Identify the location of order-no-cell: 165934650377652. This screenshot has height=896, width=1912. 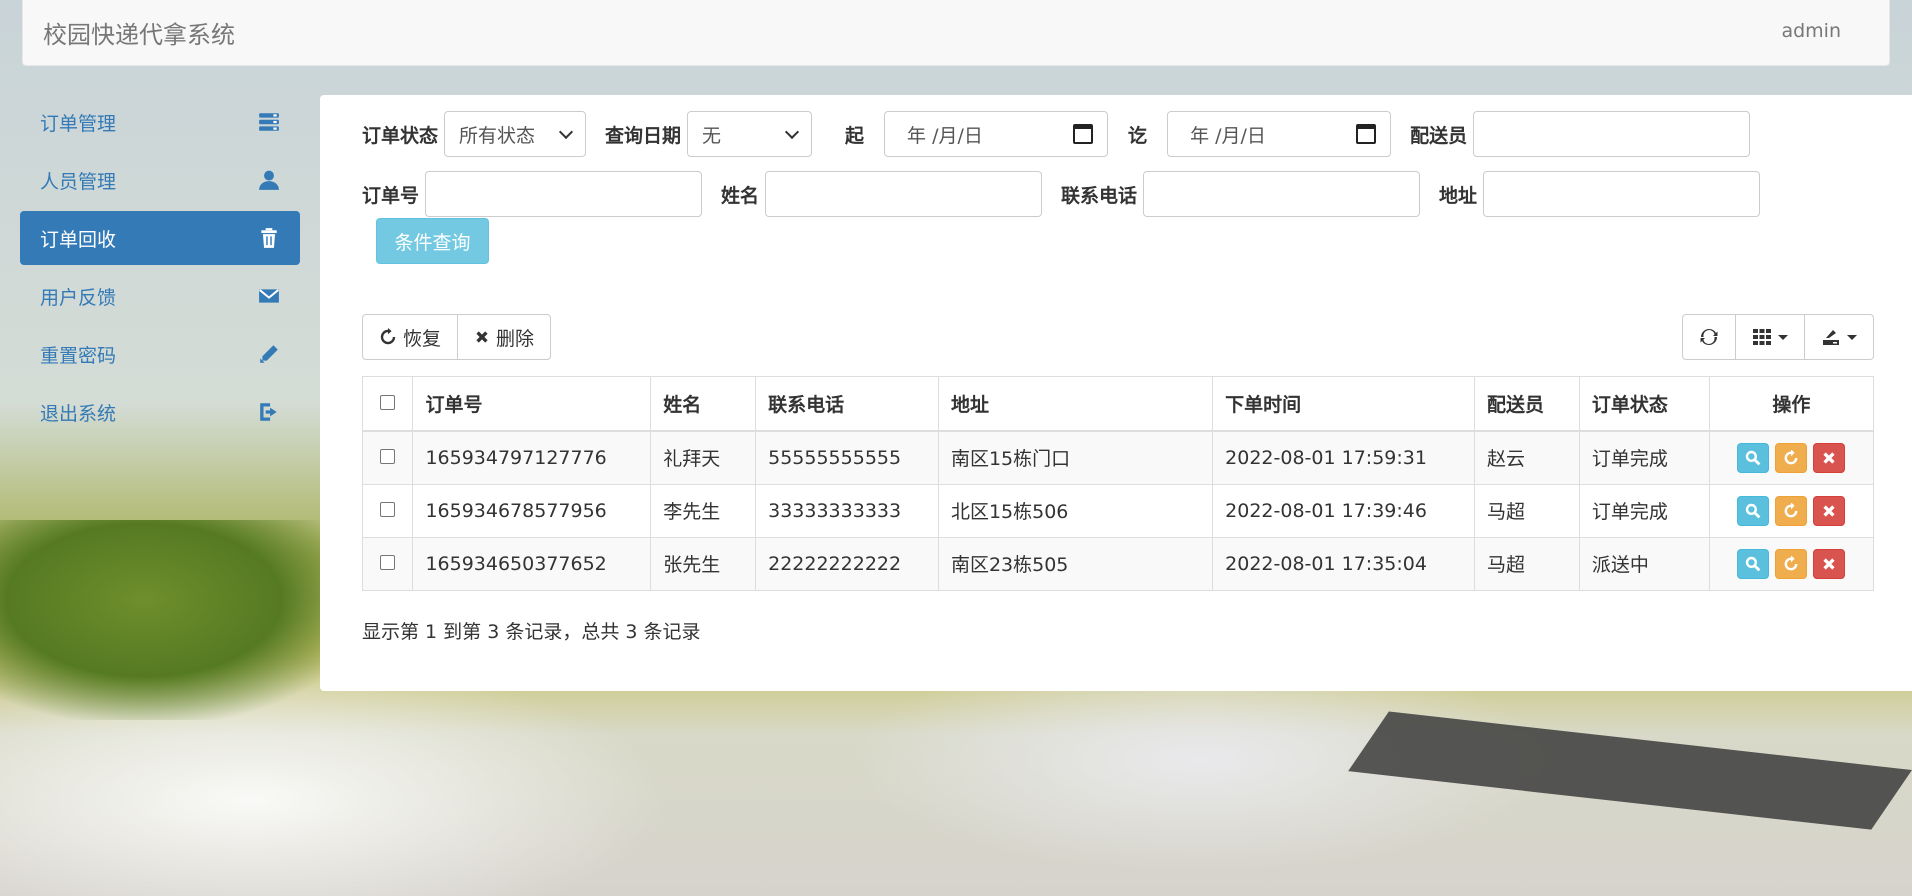
(532, 563).